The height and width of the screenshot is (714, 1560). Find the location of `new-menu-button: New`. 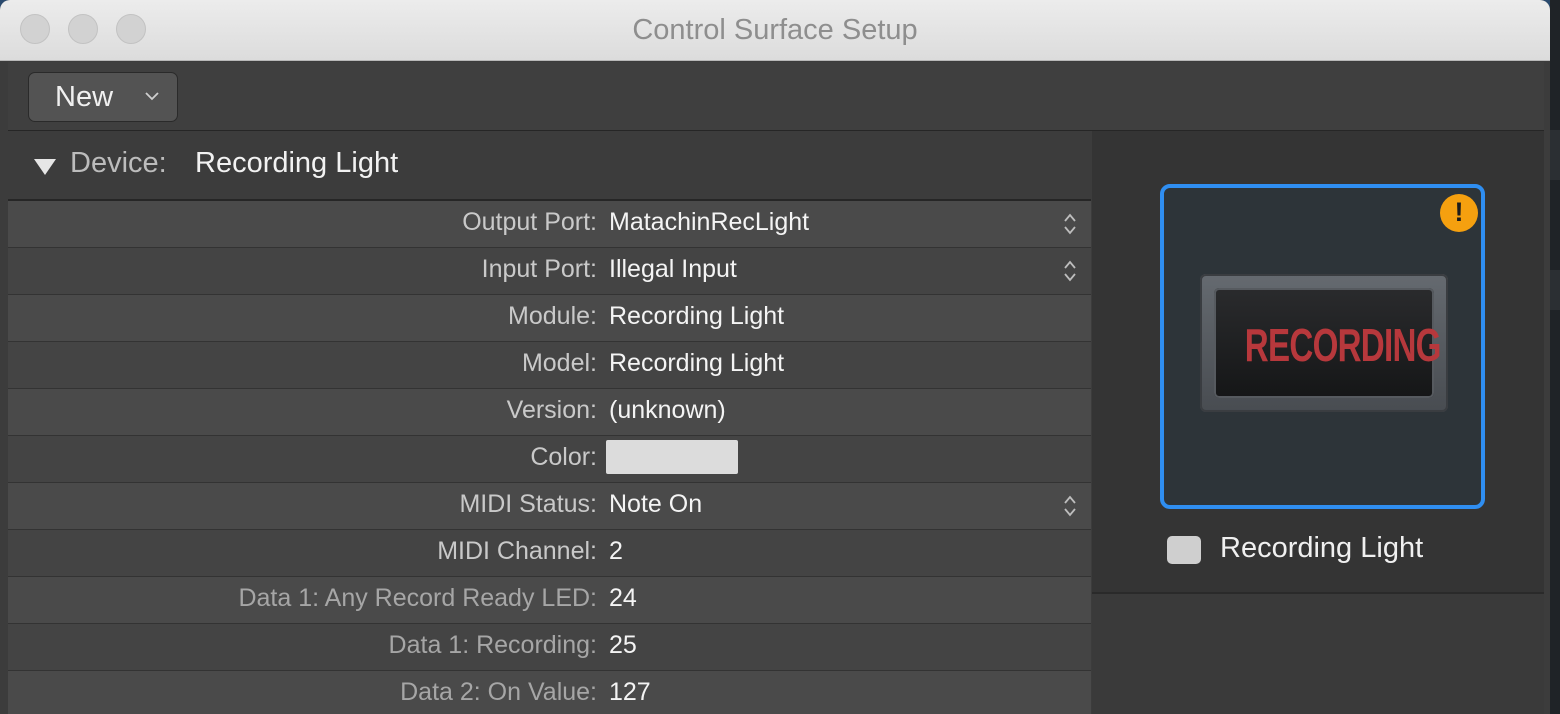

new-menu-button: New is located at coordinates (103, 97).